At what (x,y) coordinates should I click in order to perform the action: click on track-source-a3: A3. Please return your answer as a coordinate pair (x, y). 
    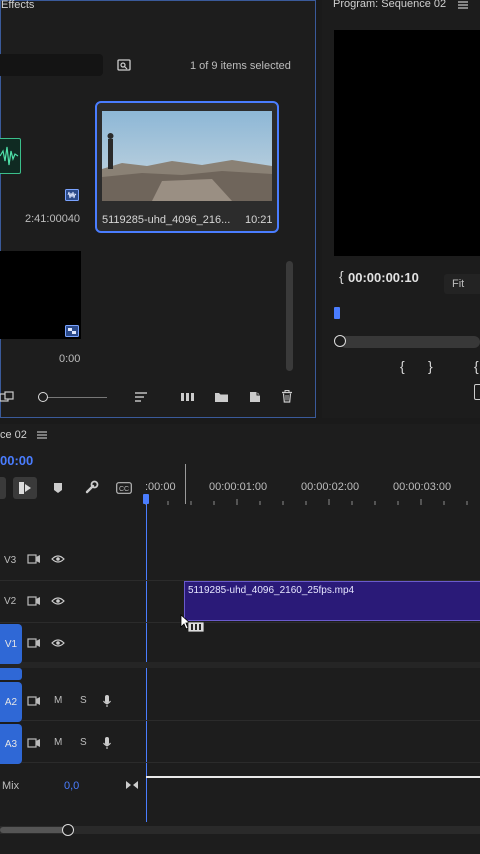
    Looking at the image, I should click on (11, 744).